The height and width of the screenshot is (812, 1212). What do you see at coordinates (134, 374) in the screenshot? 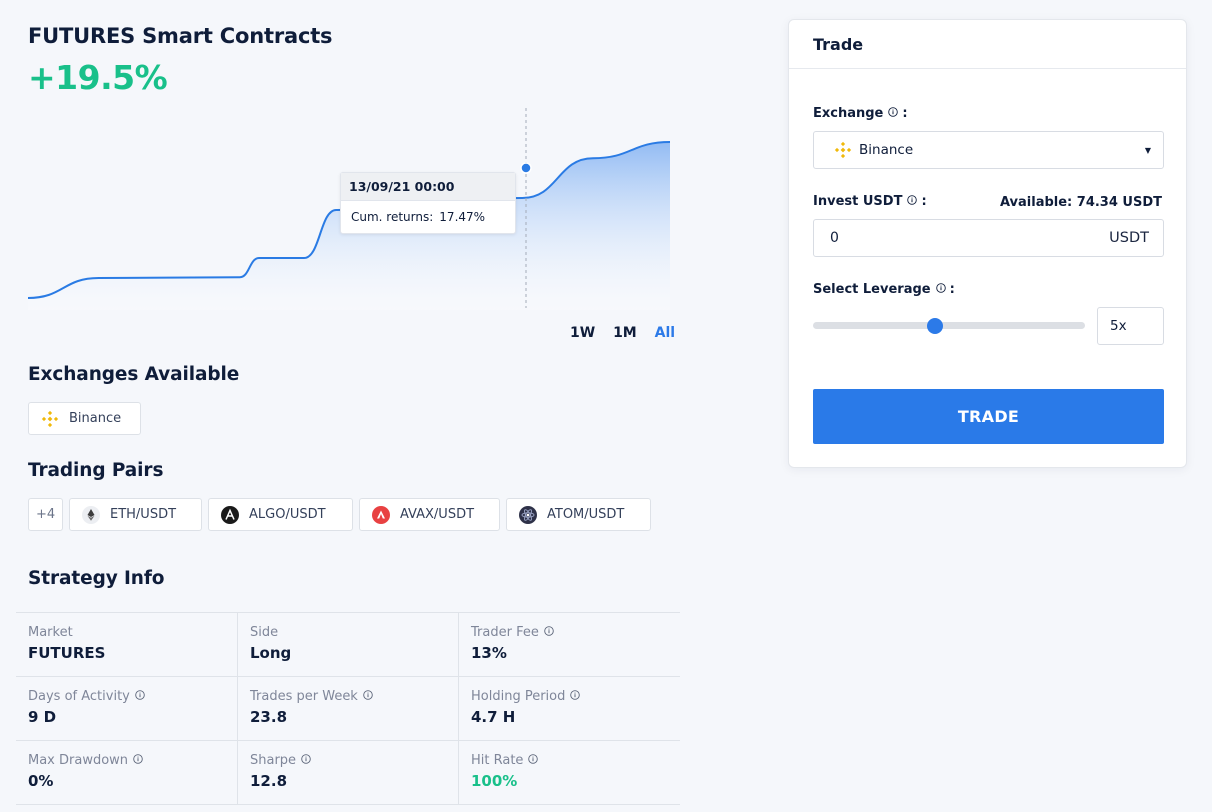
I see `exchanges-heading: Exchanges Available` at bounding box center [134, 374].